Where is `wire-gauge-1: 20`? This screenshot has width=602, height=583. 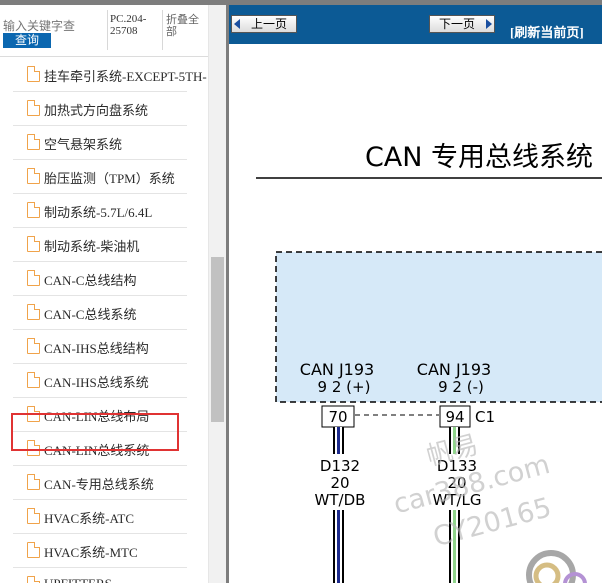 wire-gauge-1: 20 is located at coordinates (339, 483).